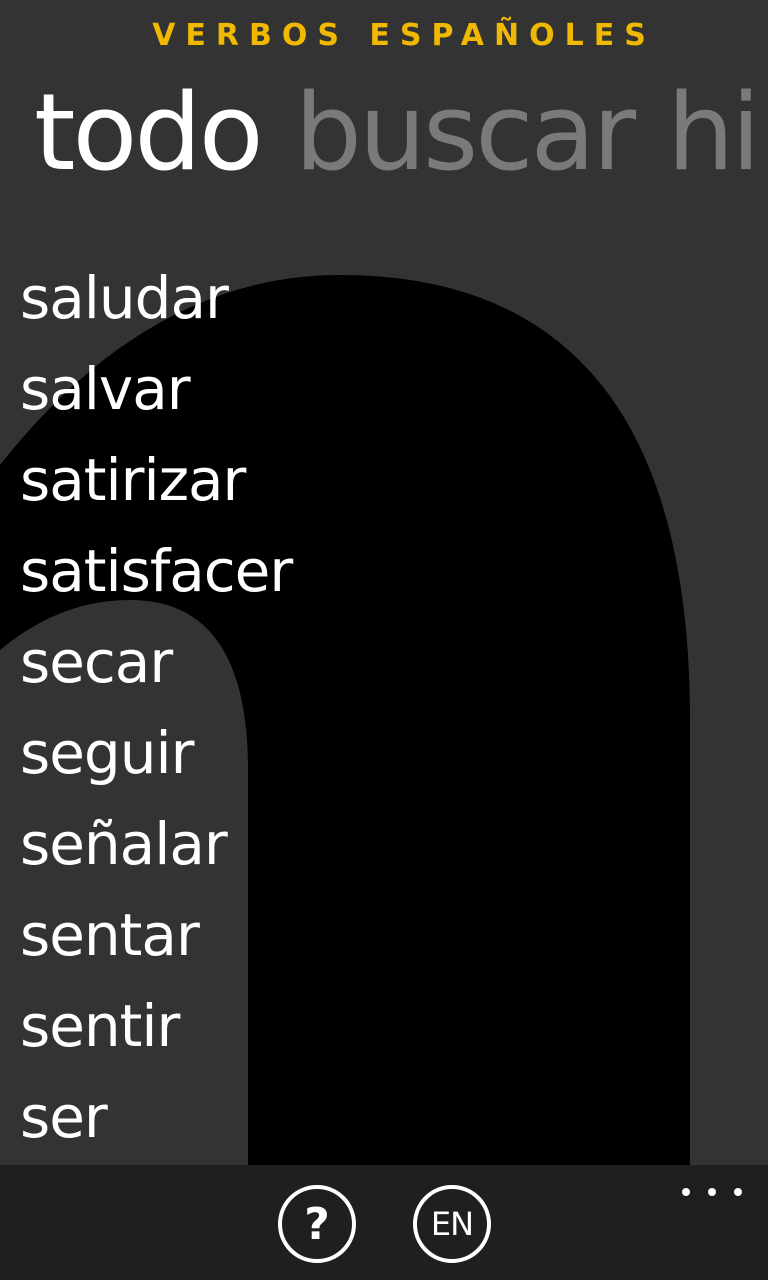  I want to click on help-icon: ?, so click(317, 1224).